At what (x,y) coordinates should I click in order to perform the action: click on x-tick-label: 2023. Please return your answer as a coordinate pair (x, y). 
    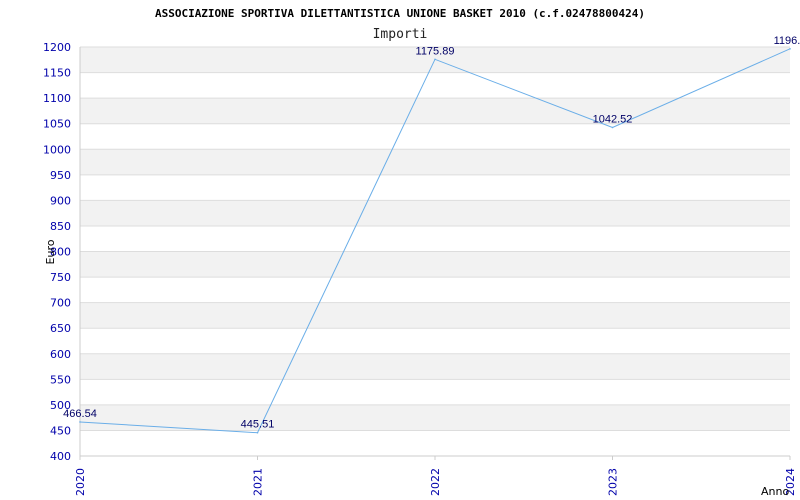
    Looking at the image, I should click on (613, 482).